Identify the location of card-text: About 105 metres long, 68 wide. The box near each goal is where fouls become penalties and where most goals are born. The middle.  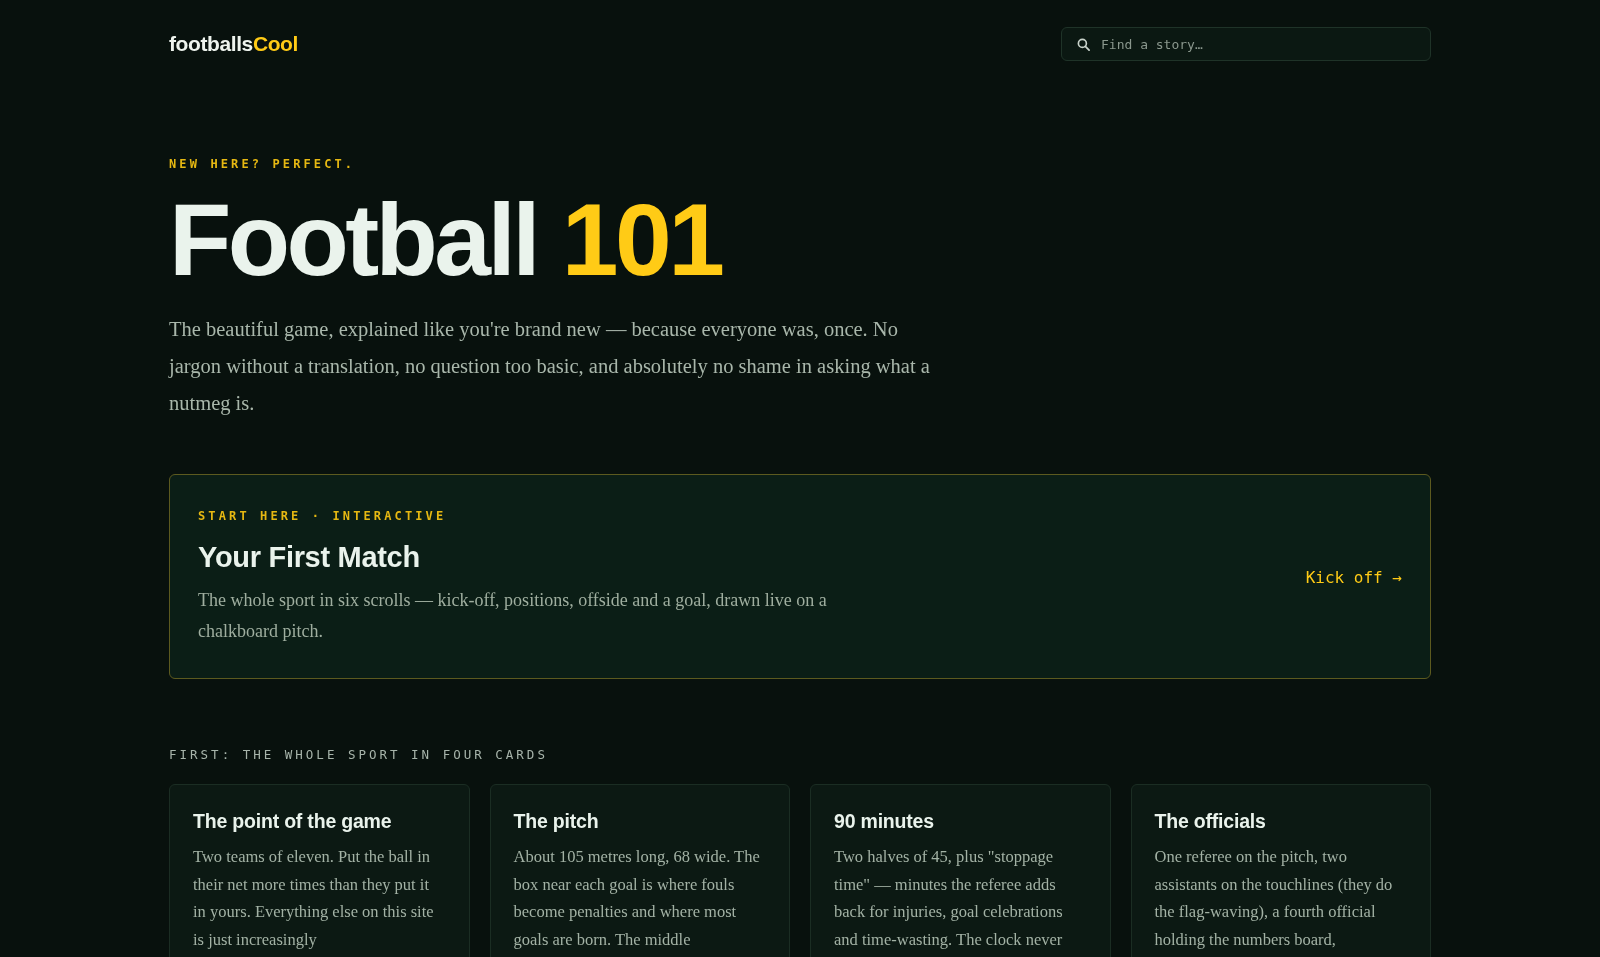
(637, 898).